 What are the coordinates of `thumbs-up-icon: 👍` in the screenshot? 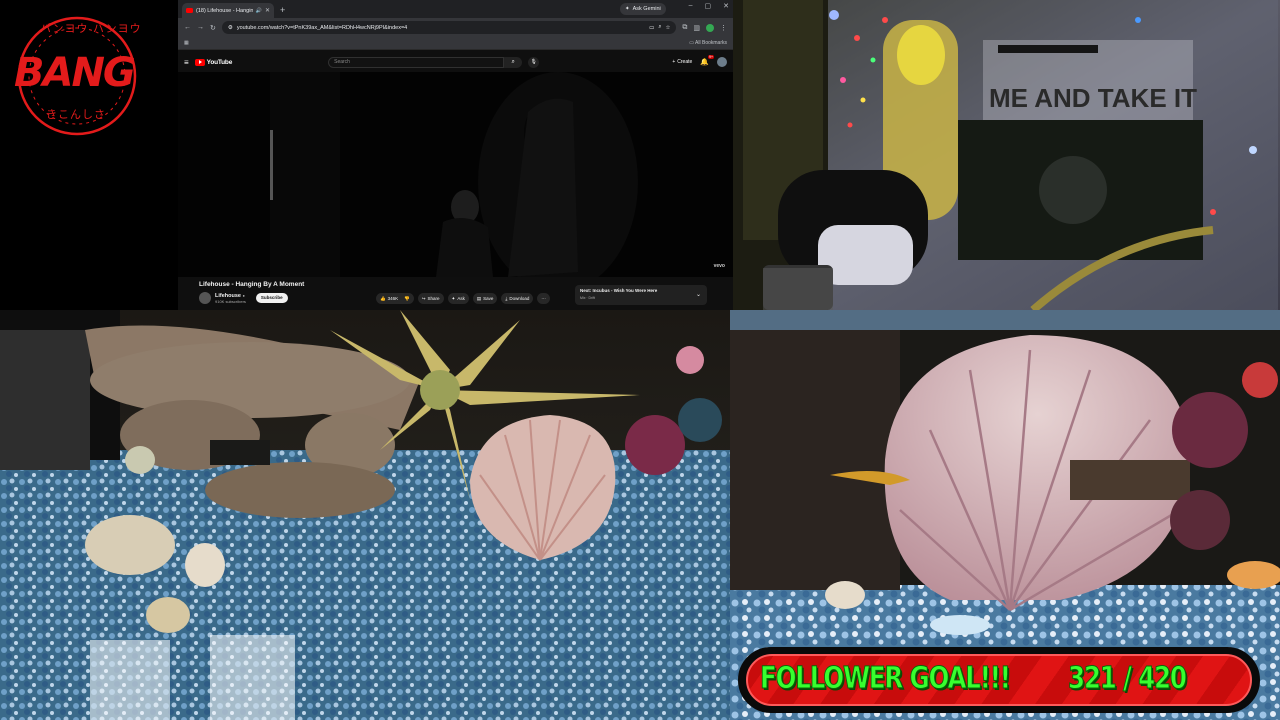 It's located at (383, 298).